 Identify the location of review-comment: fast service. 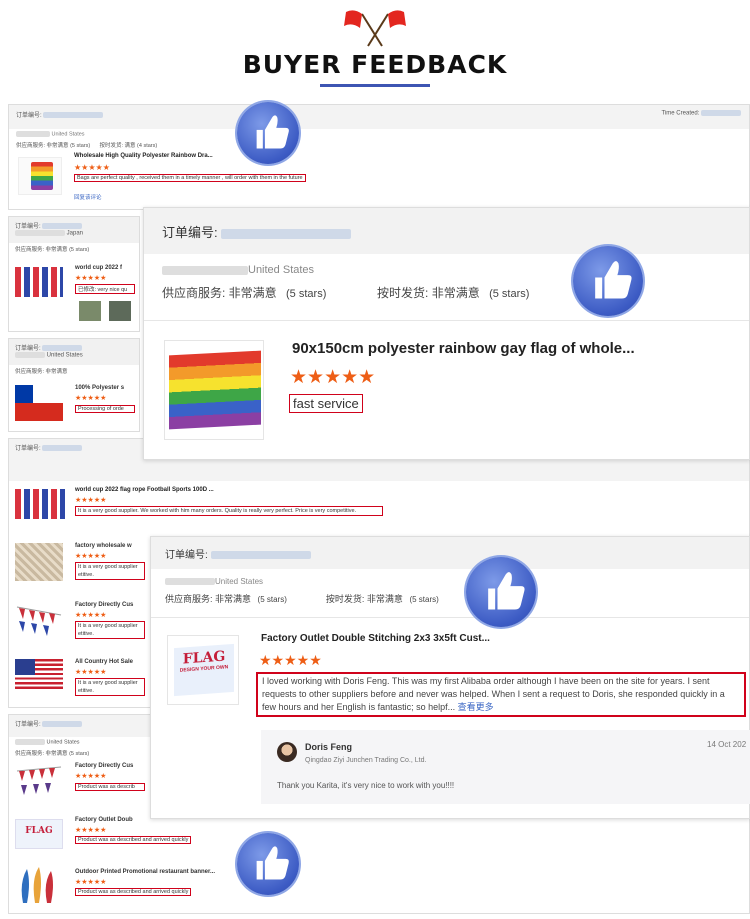
(326, 403).